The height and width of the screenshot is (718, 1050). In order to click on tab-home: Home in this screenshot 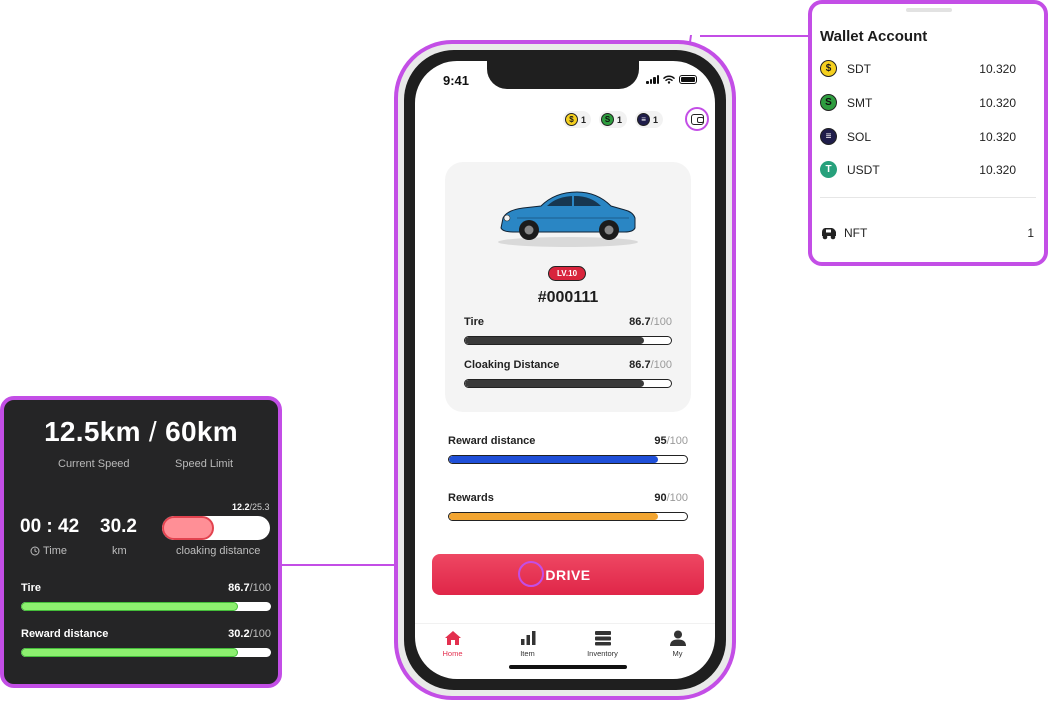, I will do `click(453, 651)`.